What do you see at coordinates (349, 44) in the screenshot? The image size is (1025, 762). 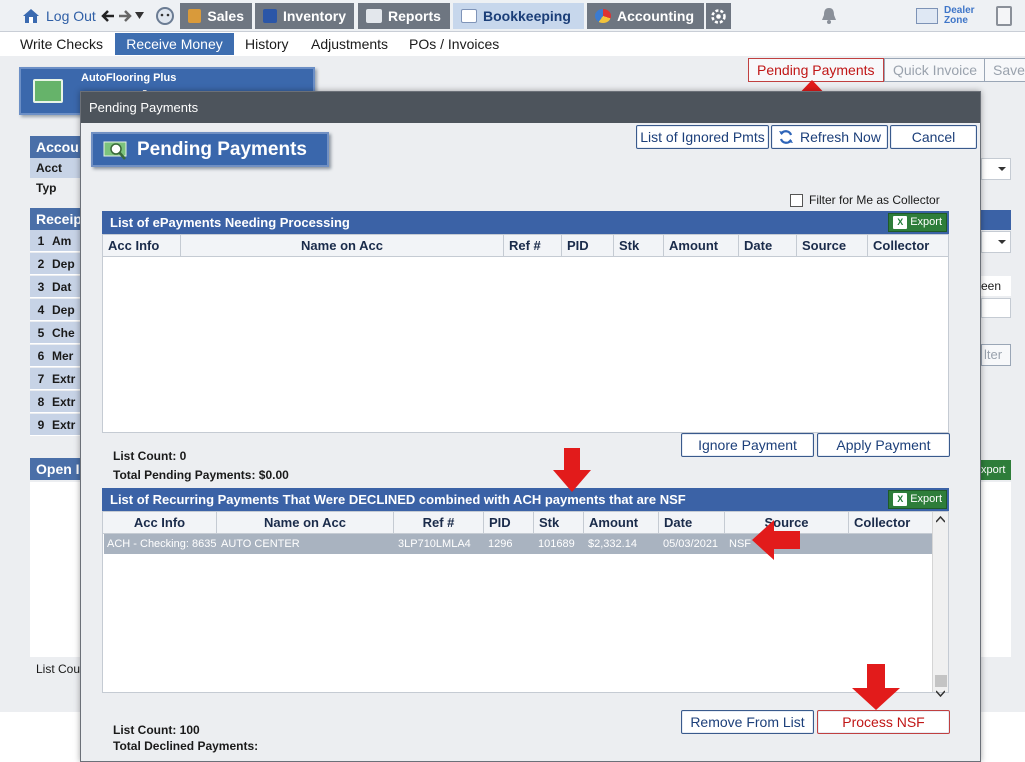 I see `subnav-adjustments: Adjustments` at bounding box center [349, 44].